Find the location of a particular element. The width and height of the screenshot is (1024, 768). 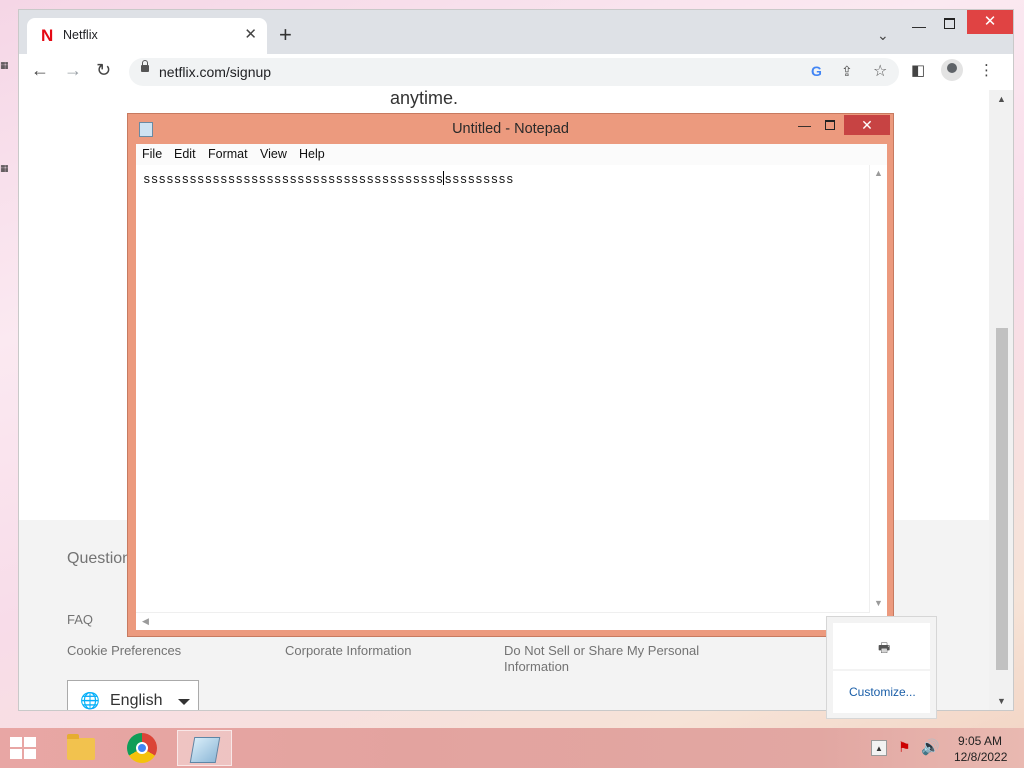

chrome-icon is located at coordinates (142, 748).